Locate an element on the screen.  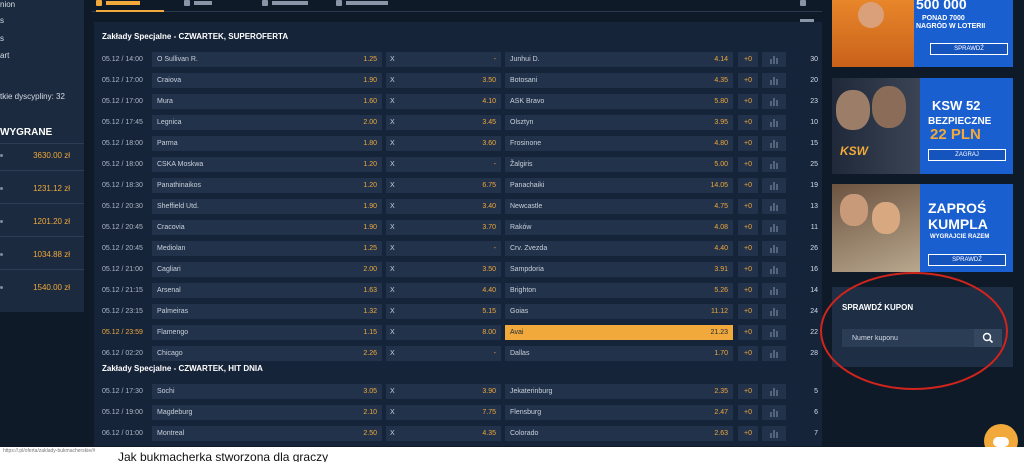
tab-special-bets is located at coordinates (130, 6).